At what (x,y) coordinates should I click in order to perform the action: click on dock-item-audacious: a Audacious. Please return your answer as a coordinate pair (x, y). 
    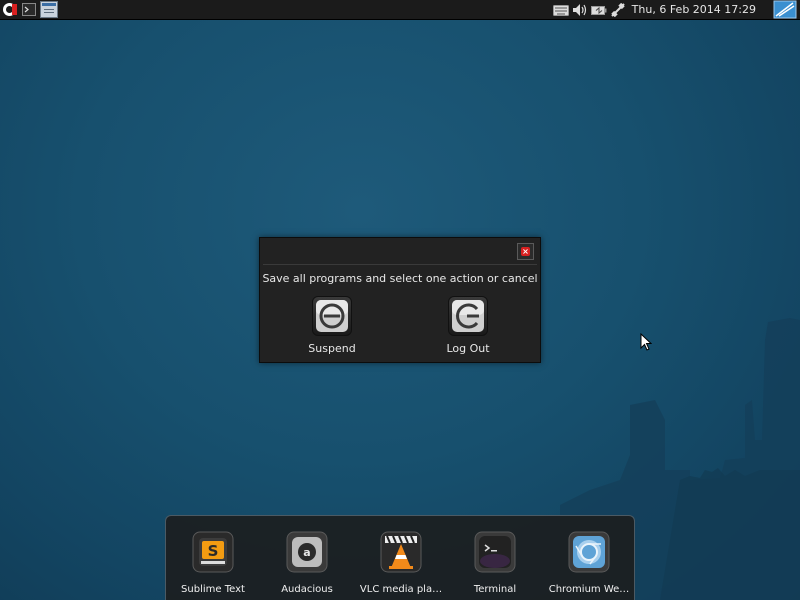
    Looking at the image, I should click on (307, 563).